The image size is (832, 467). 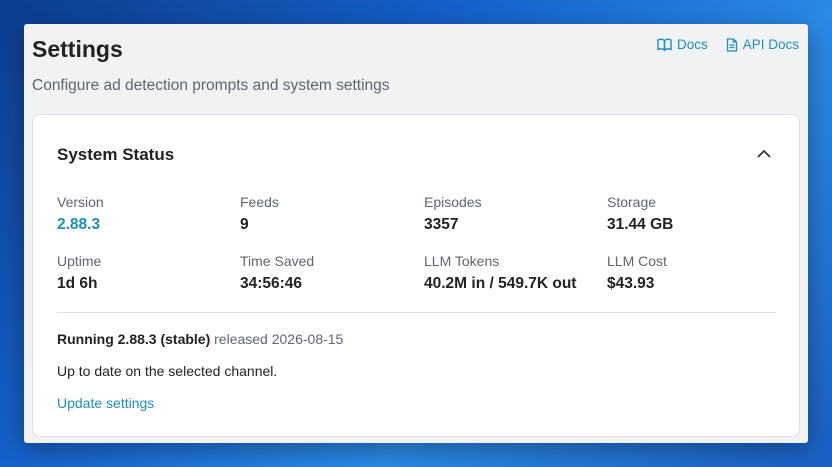 What do you see at coordinates (80, 202) in the screenshot?
I see `stat-label: Version` at bounding box center [80, 202].